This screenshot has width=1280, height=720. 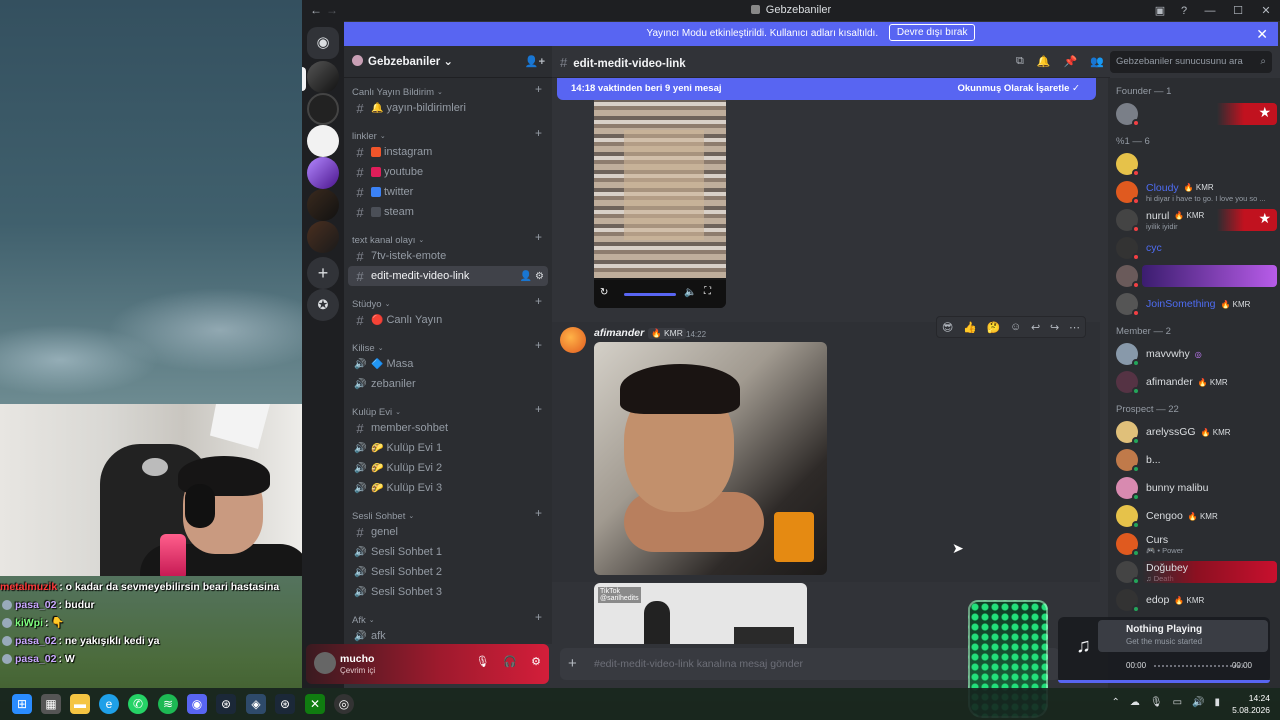 I want to click on bell-icon: 🔔, so click(x=1044, y=61).